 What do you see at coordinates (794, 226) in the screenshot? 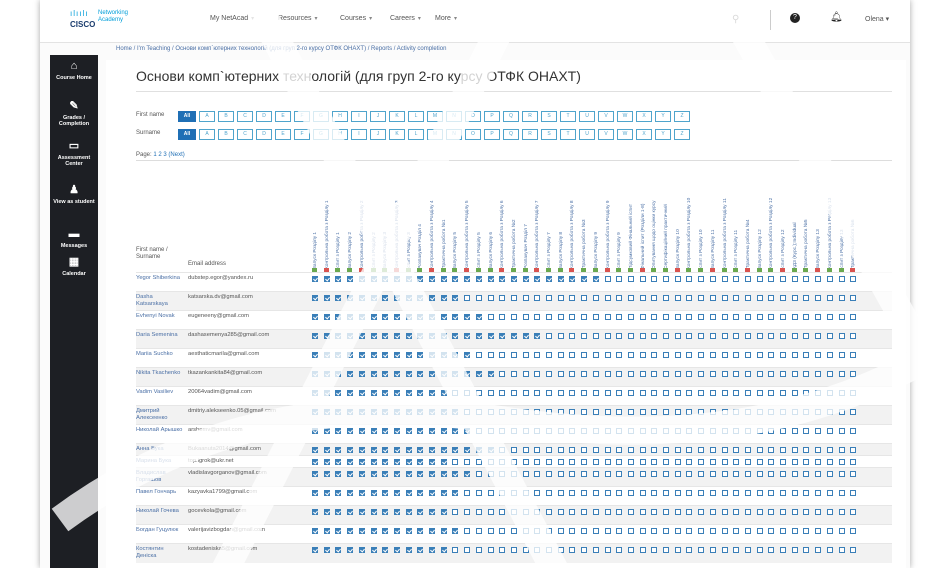
I see `activity-column-header: КДЗ (Курс.);Individual` at bounding box center [794, 226].